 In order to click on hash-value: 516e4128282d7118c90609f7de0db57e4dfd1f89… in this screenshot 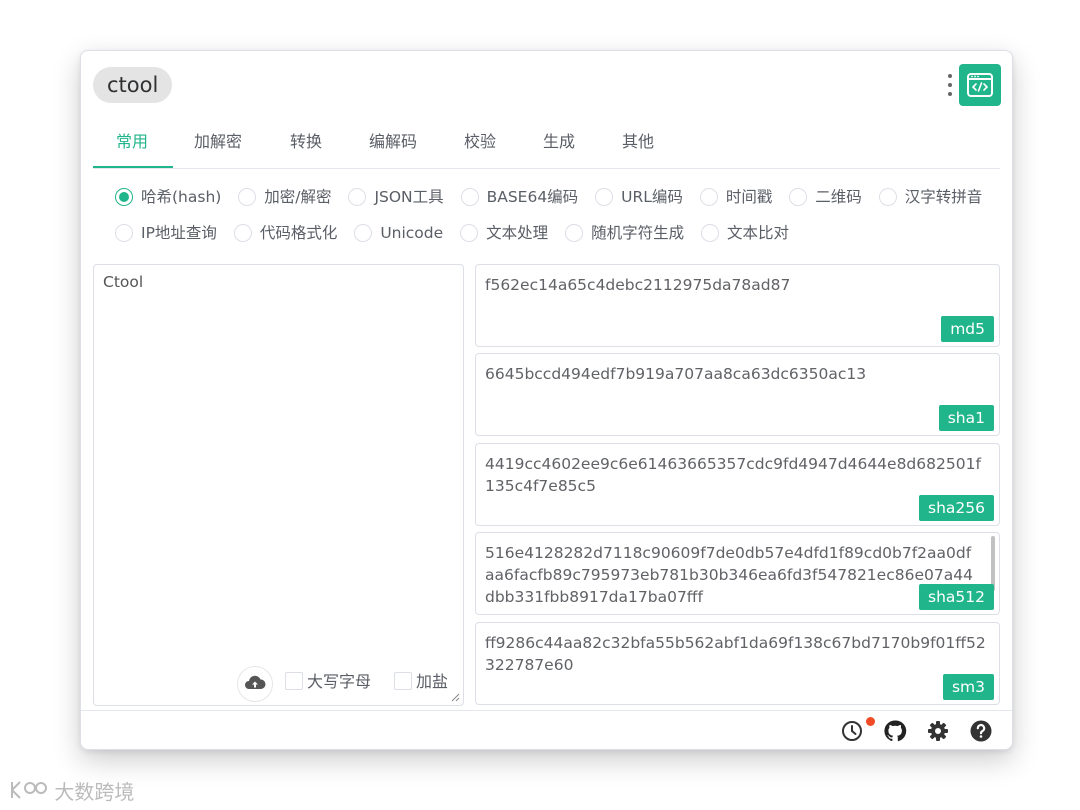, I will do `click(732, 575)`.